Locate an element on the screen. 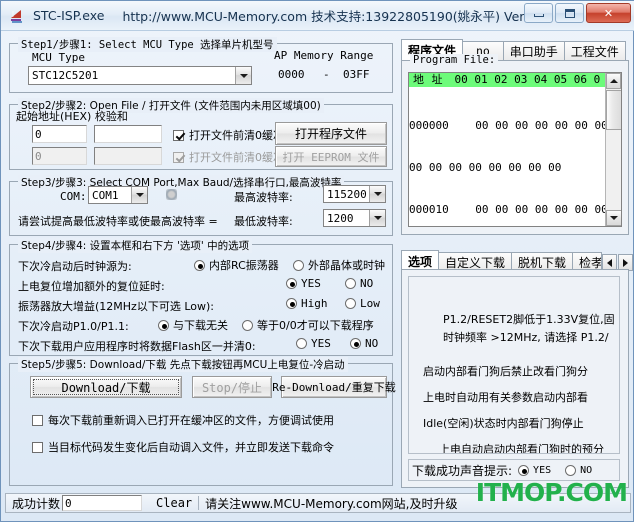  hex-header-row: 地 址 00 01 02 03 04 05 06 0 is located at coordinates (515, 80).